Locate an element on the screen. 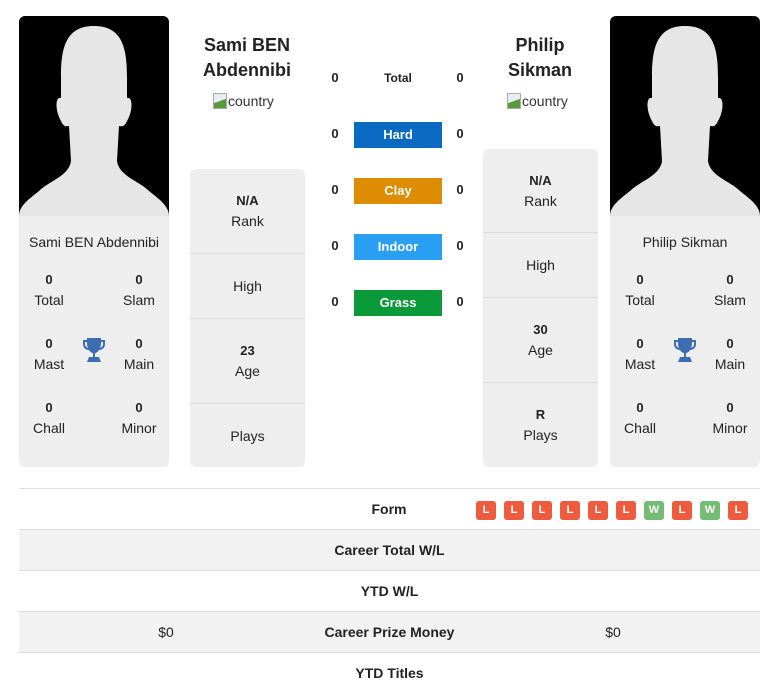 The height and width of the screenshot is (699, 779). player2-card-name: Philip Sikman is located at coordinates (685, 242).